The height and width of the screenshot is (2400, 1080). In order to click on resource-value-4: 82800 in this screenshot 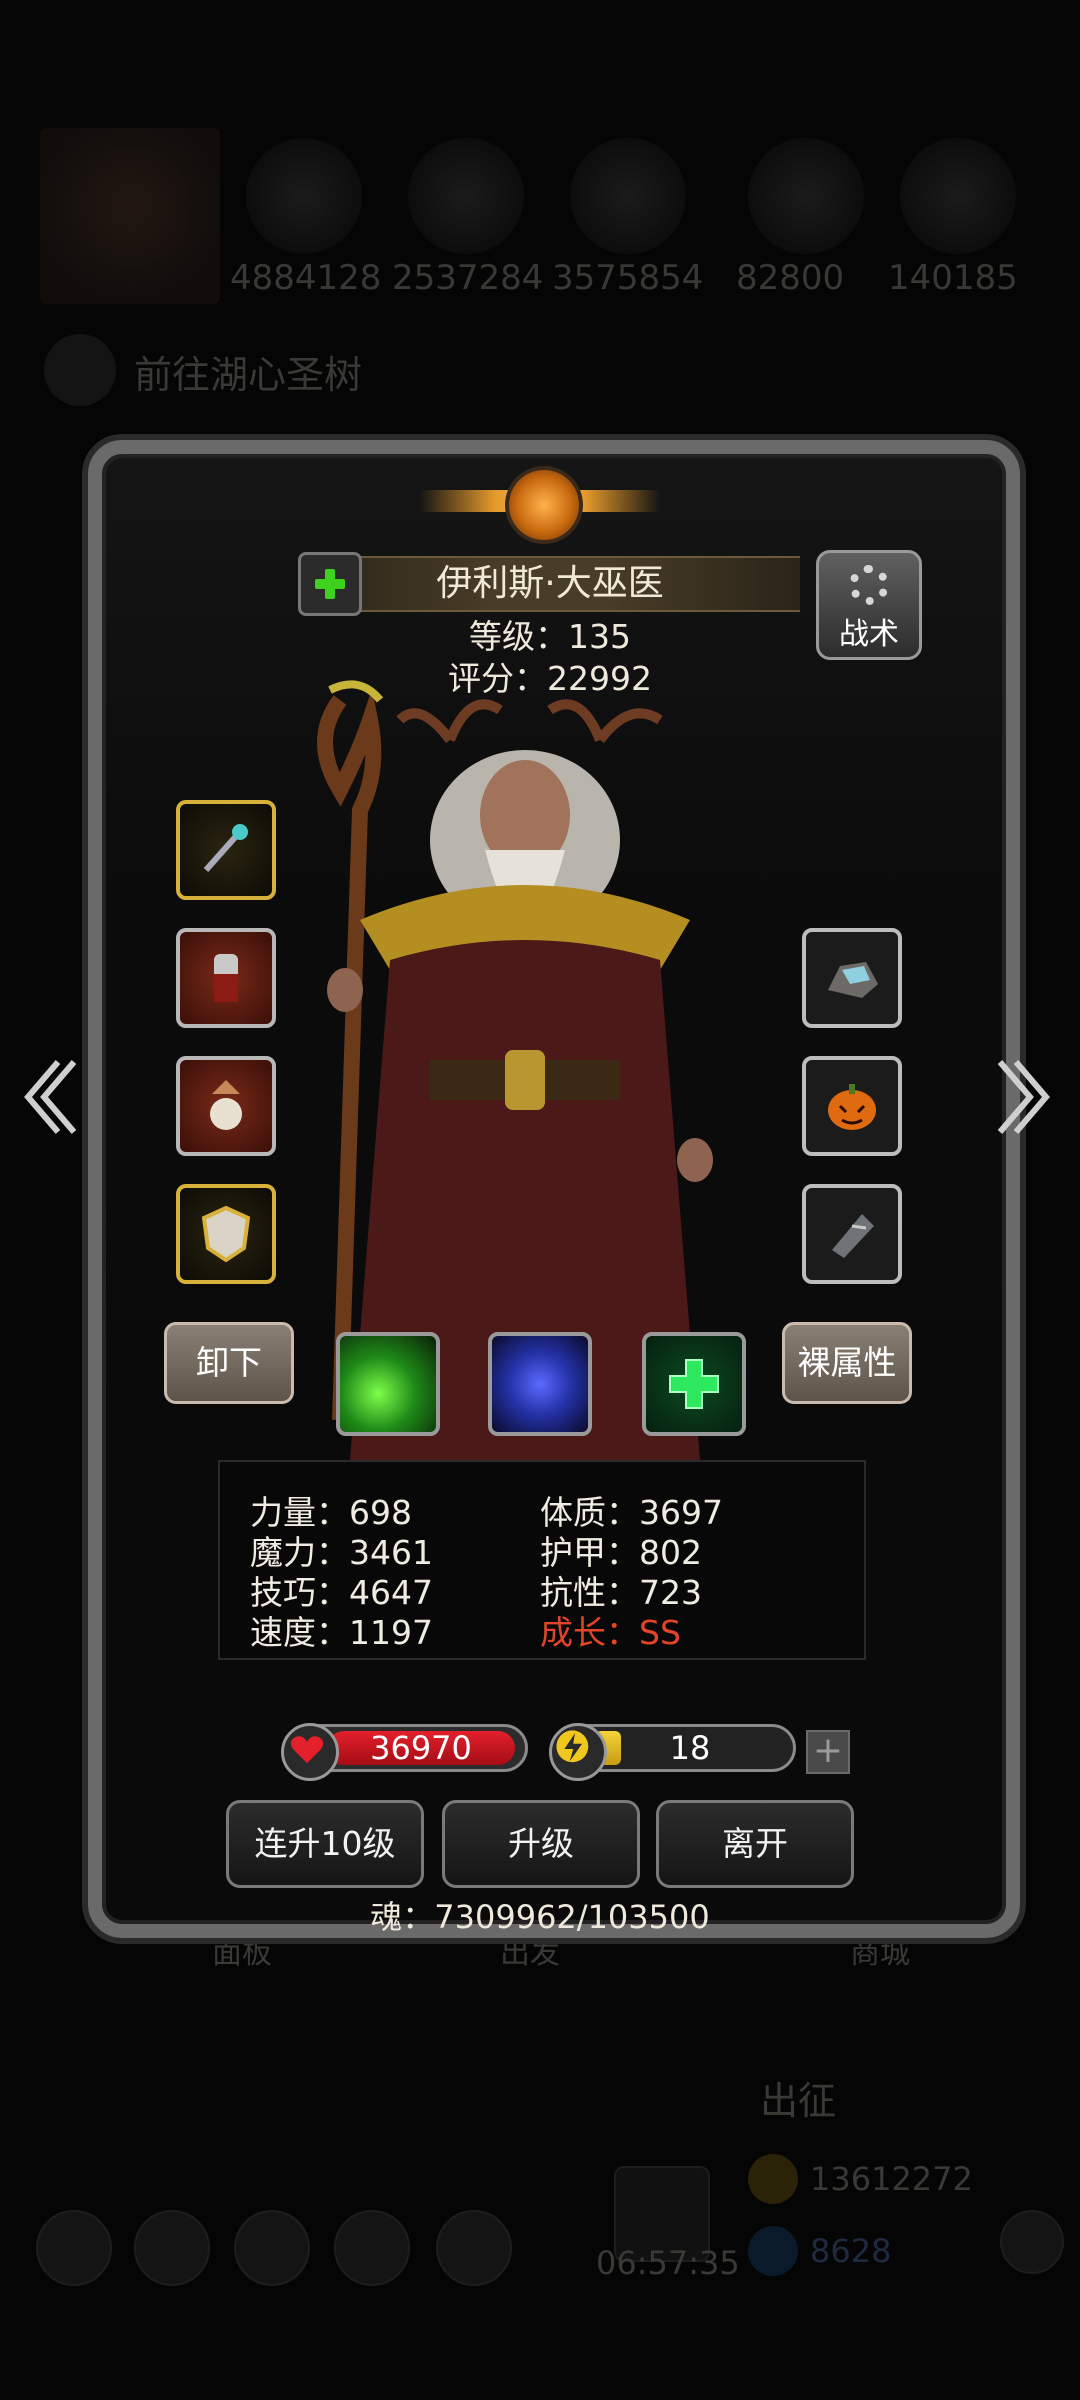, I will do `click(790, 278)`.